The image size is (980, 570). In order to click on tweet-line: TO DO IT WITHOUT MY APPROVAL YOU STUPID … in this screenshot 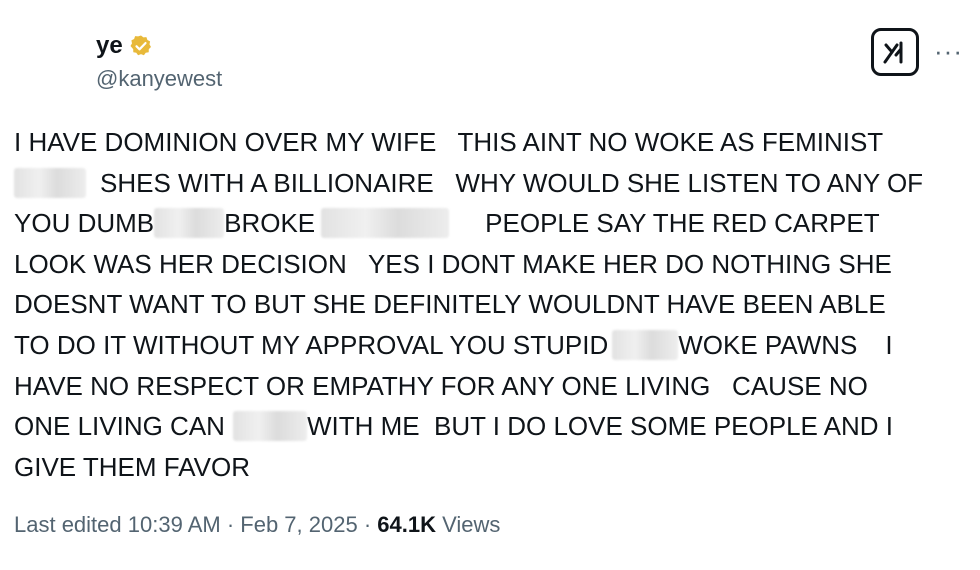, I will do `click(494, 345)`.